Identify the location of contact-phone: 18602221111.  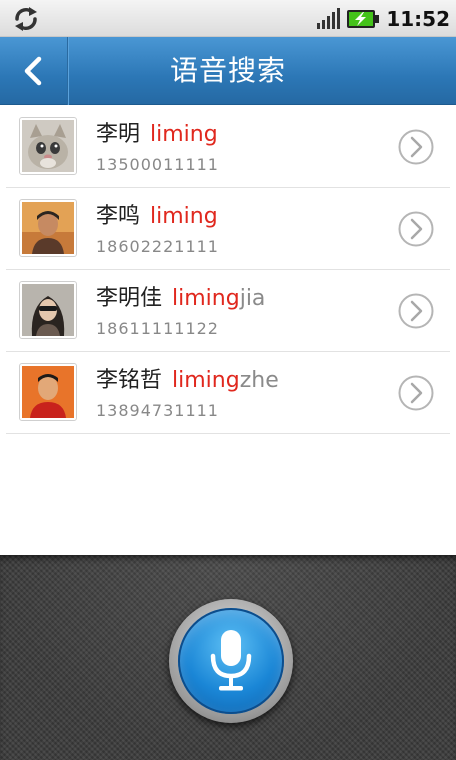
(157, 246).